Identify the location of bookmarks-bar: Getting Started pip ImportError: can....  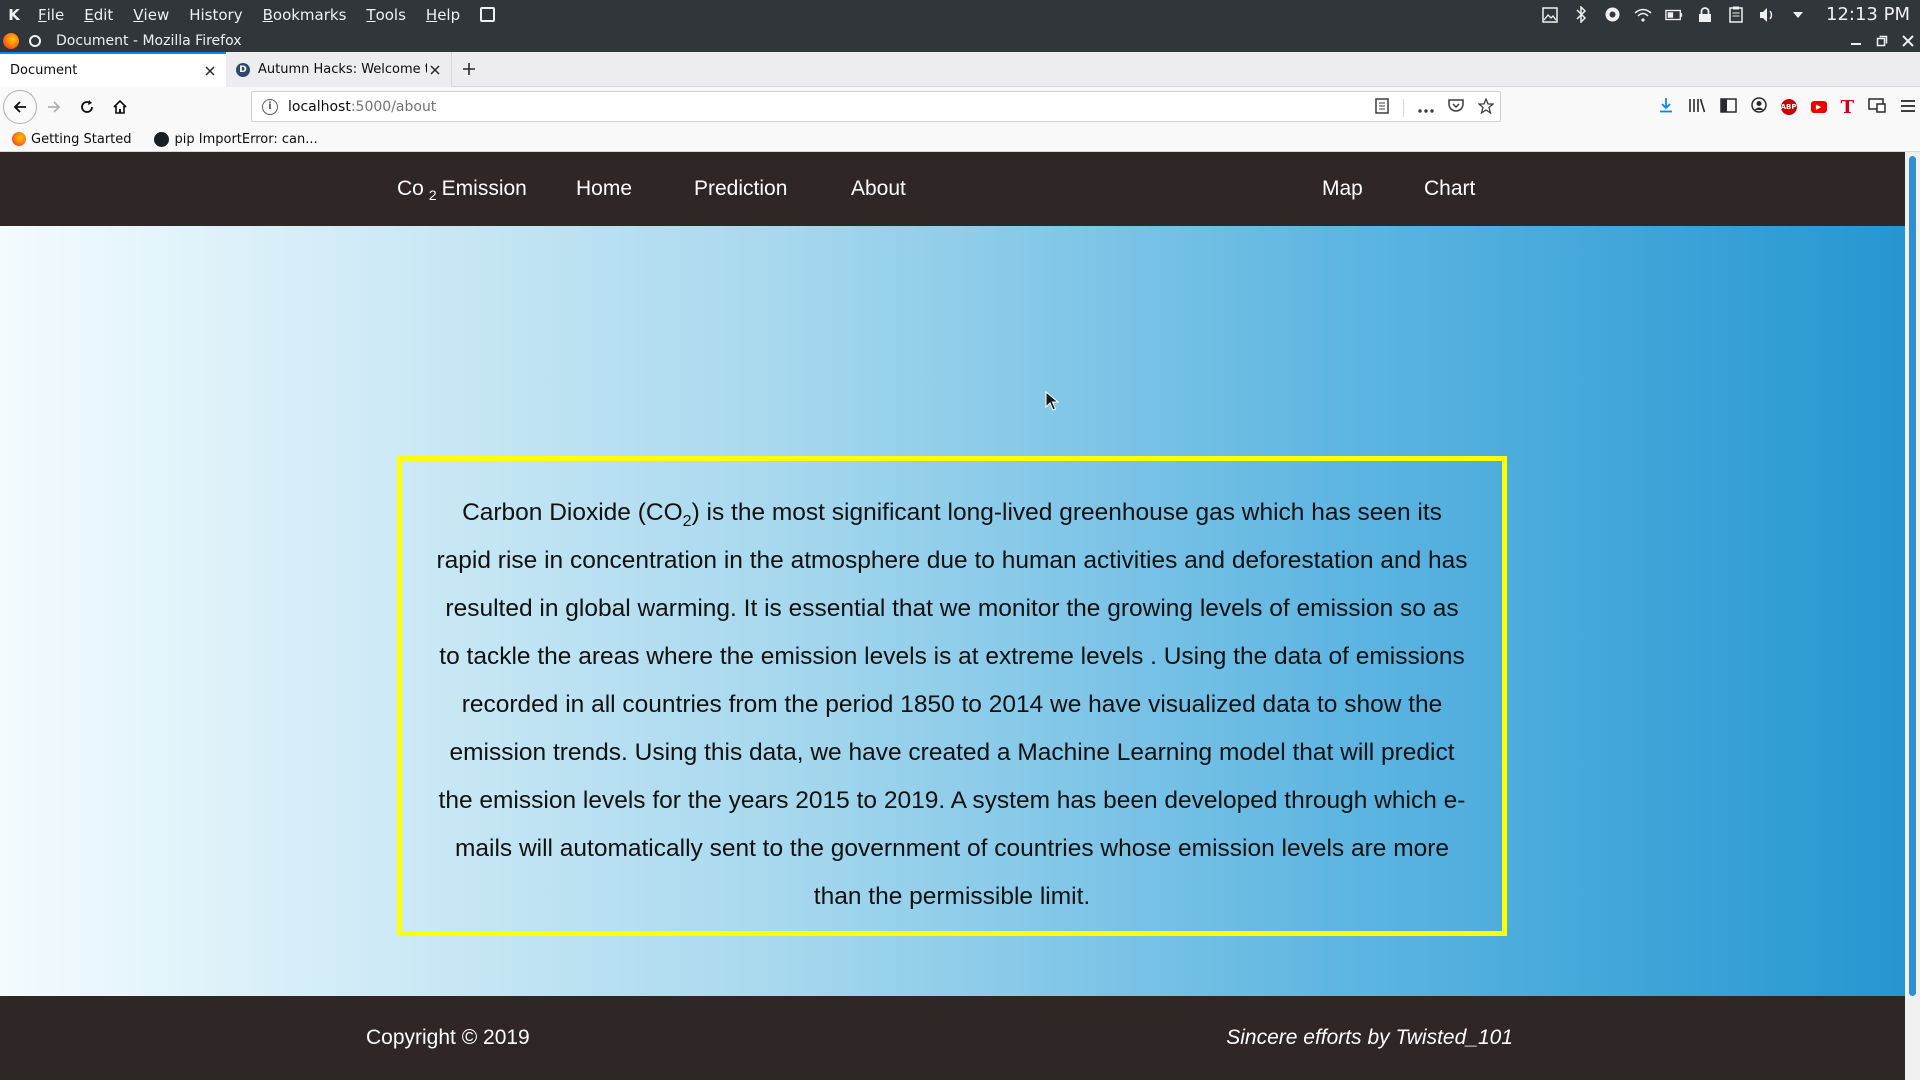
(960, 139).